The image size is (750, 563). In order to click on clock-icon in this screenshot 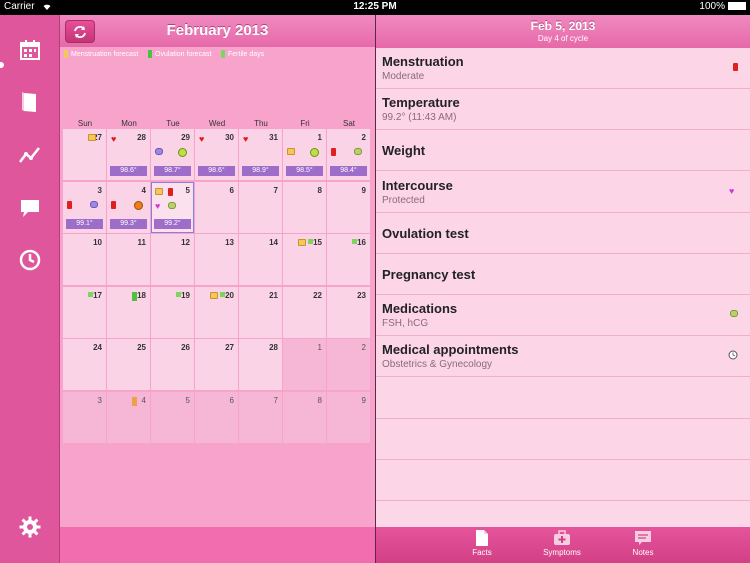, I will do `click(30, 260)`.